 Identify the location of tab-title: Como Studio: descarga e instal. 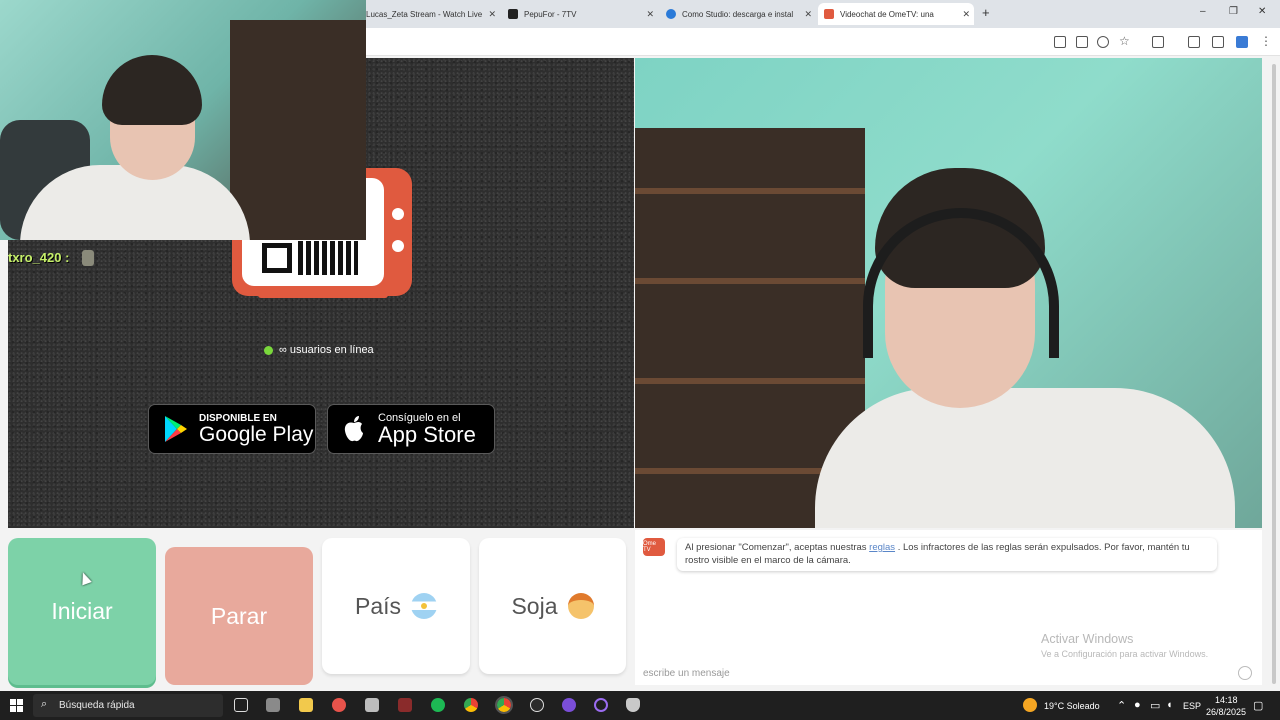
(738, 14).